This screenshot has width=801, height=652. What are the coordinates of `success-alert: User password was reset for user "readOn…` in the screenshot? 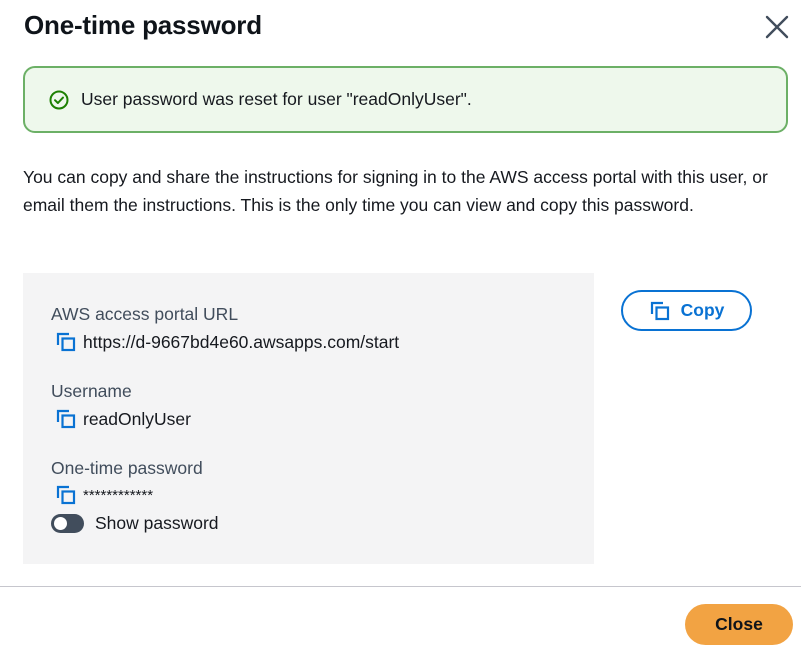 It's located at (405, 99).